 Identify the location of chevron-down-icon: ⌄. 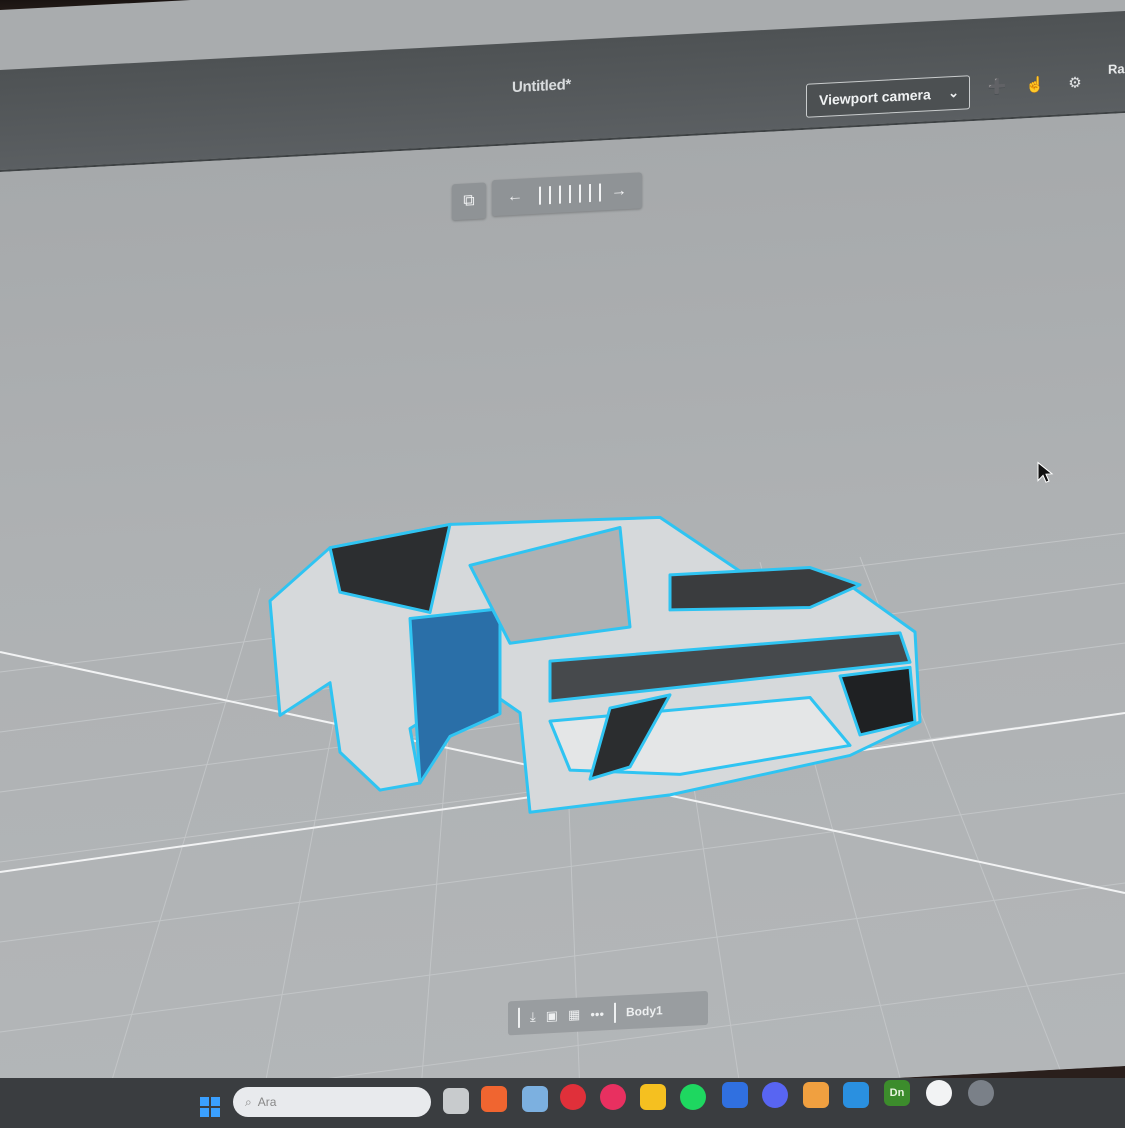
(953, 92).